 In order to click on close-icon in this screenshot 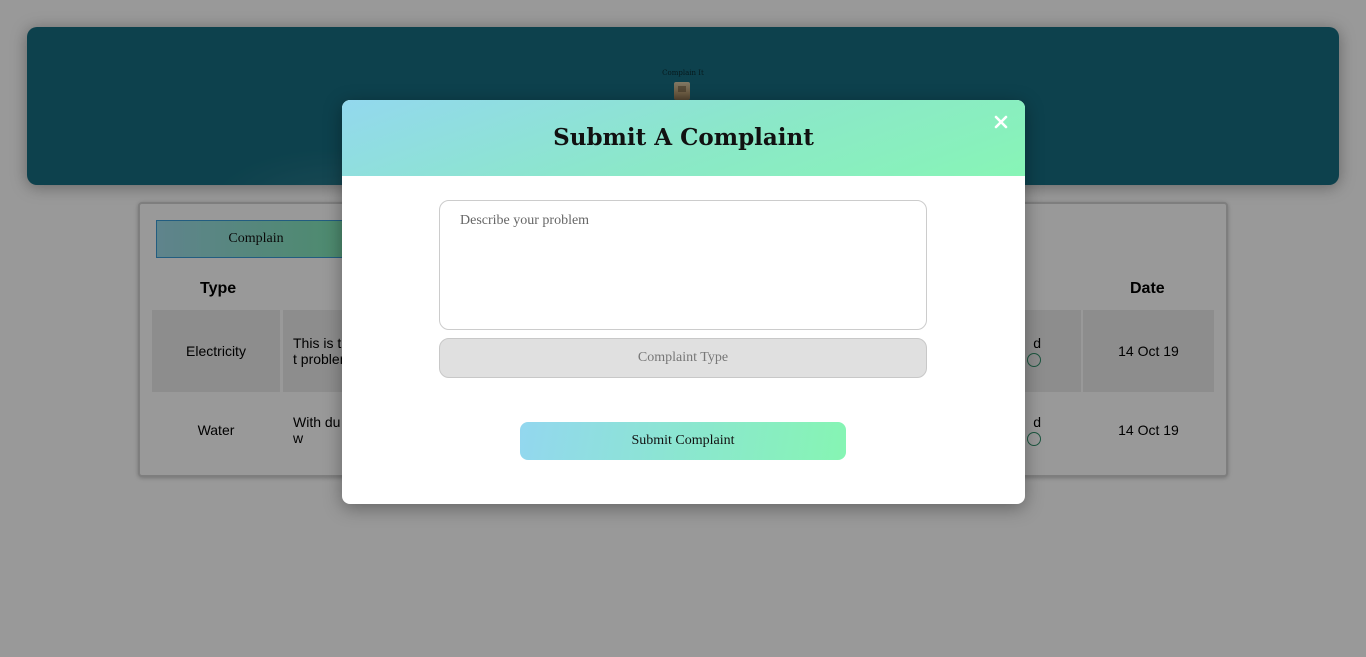, I will do `click(1001, 122)`.